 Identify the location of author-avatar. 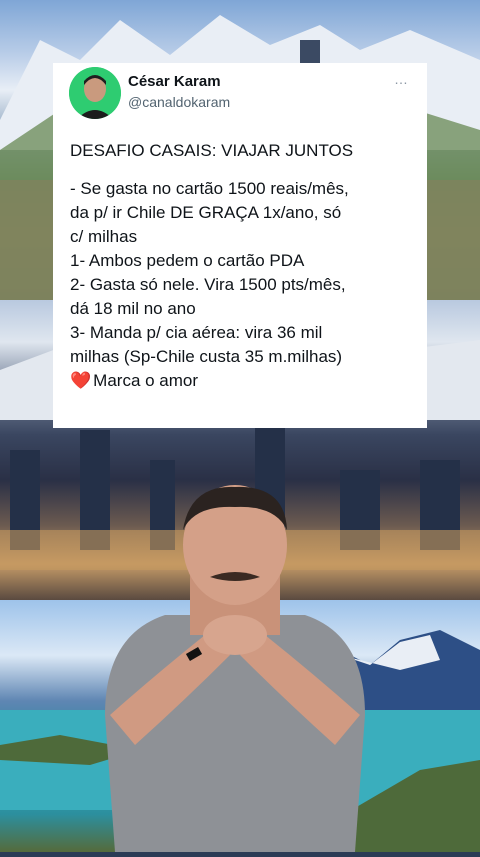
(95, 93).